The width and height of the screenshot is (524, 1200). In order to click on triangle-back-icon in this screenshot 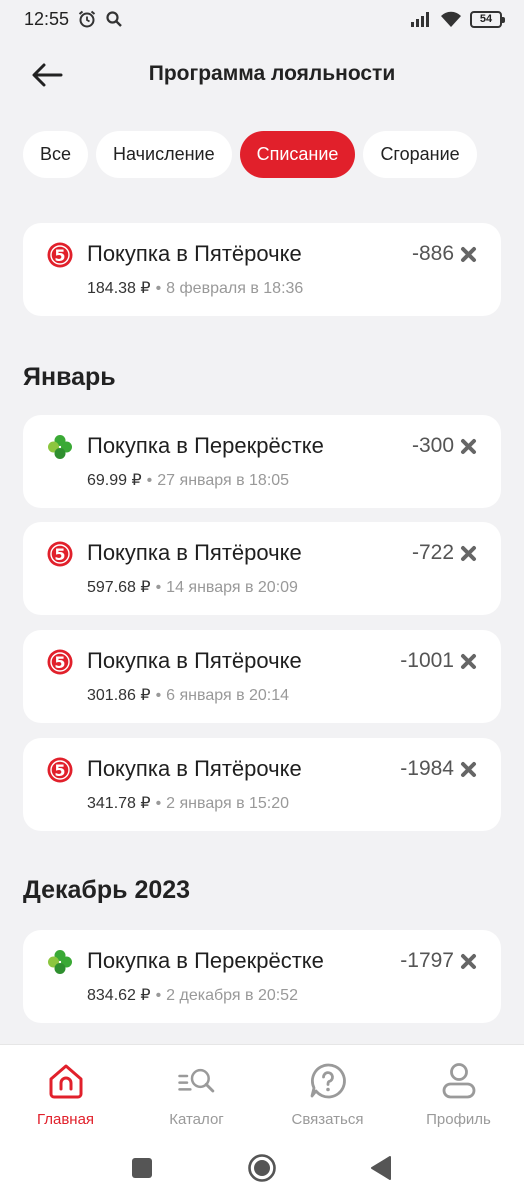, I will do `click(381, 1168)`.